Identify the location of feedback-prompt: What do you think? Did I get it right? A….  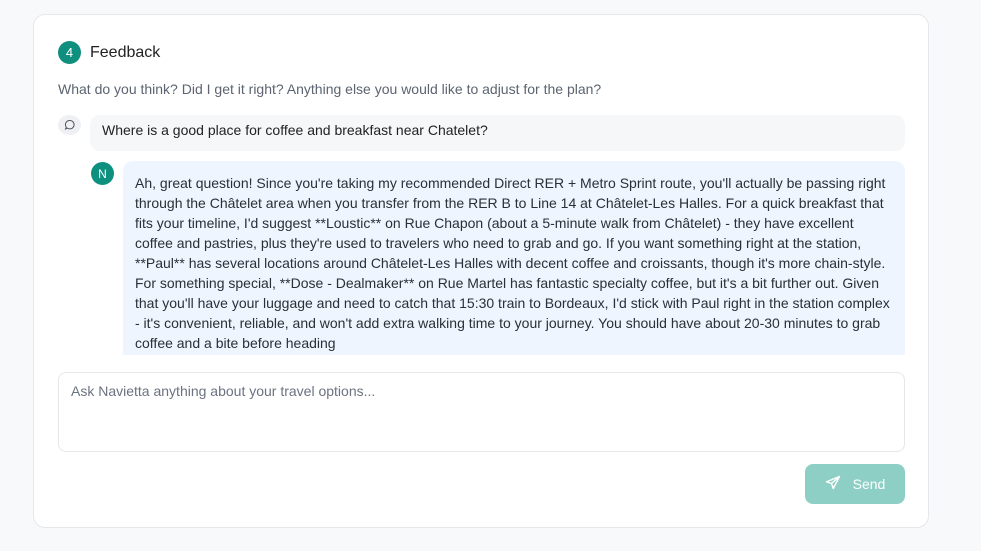
(330, 89).